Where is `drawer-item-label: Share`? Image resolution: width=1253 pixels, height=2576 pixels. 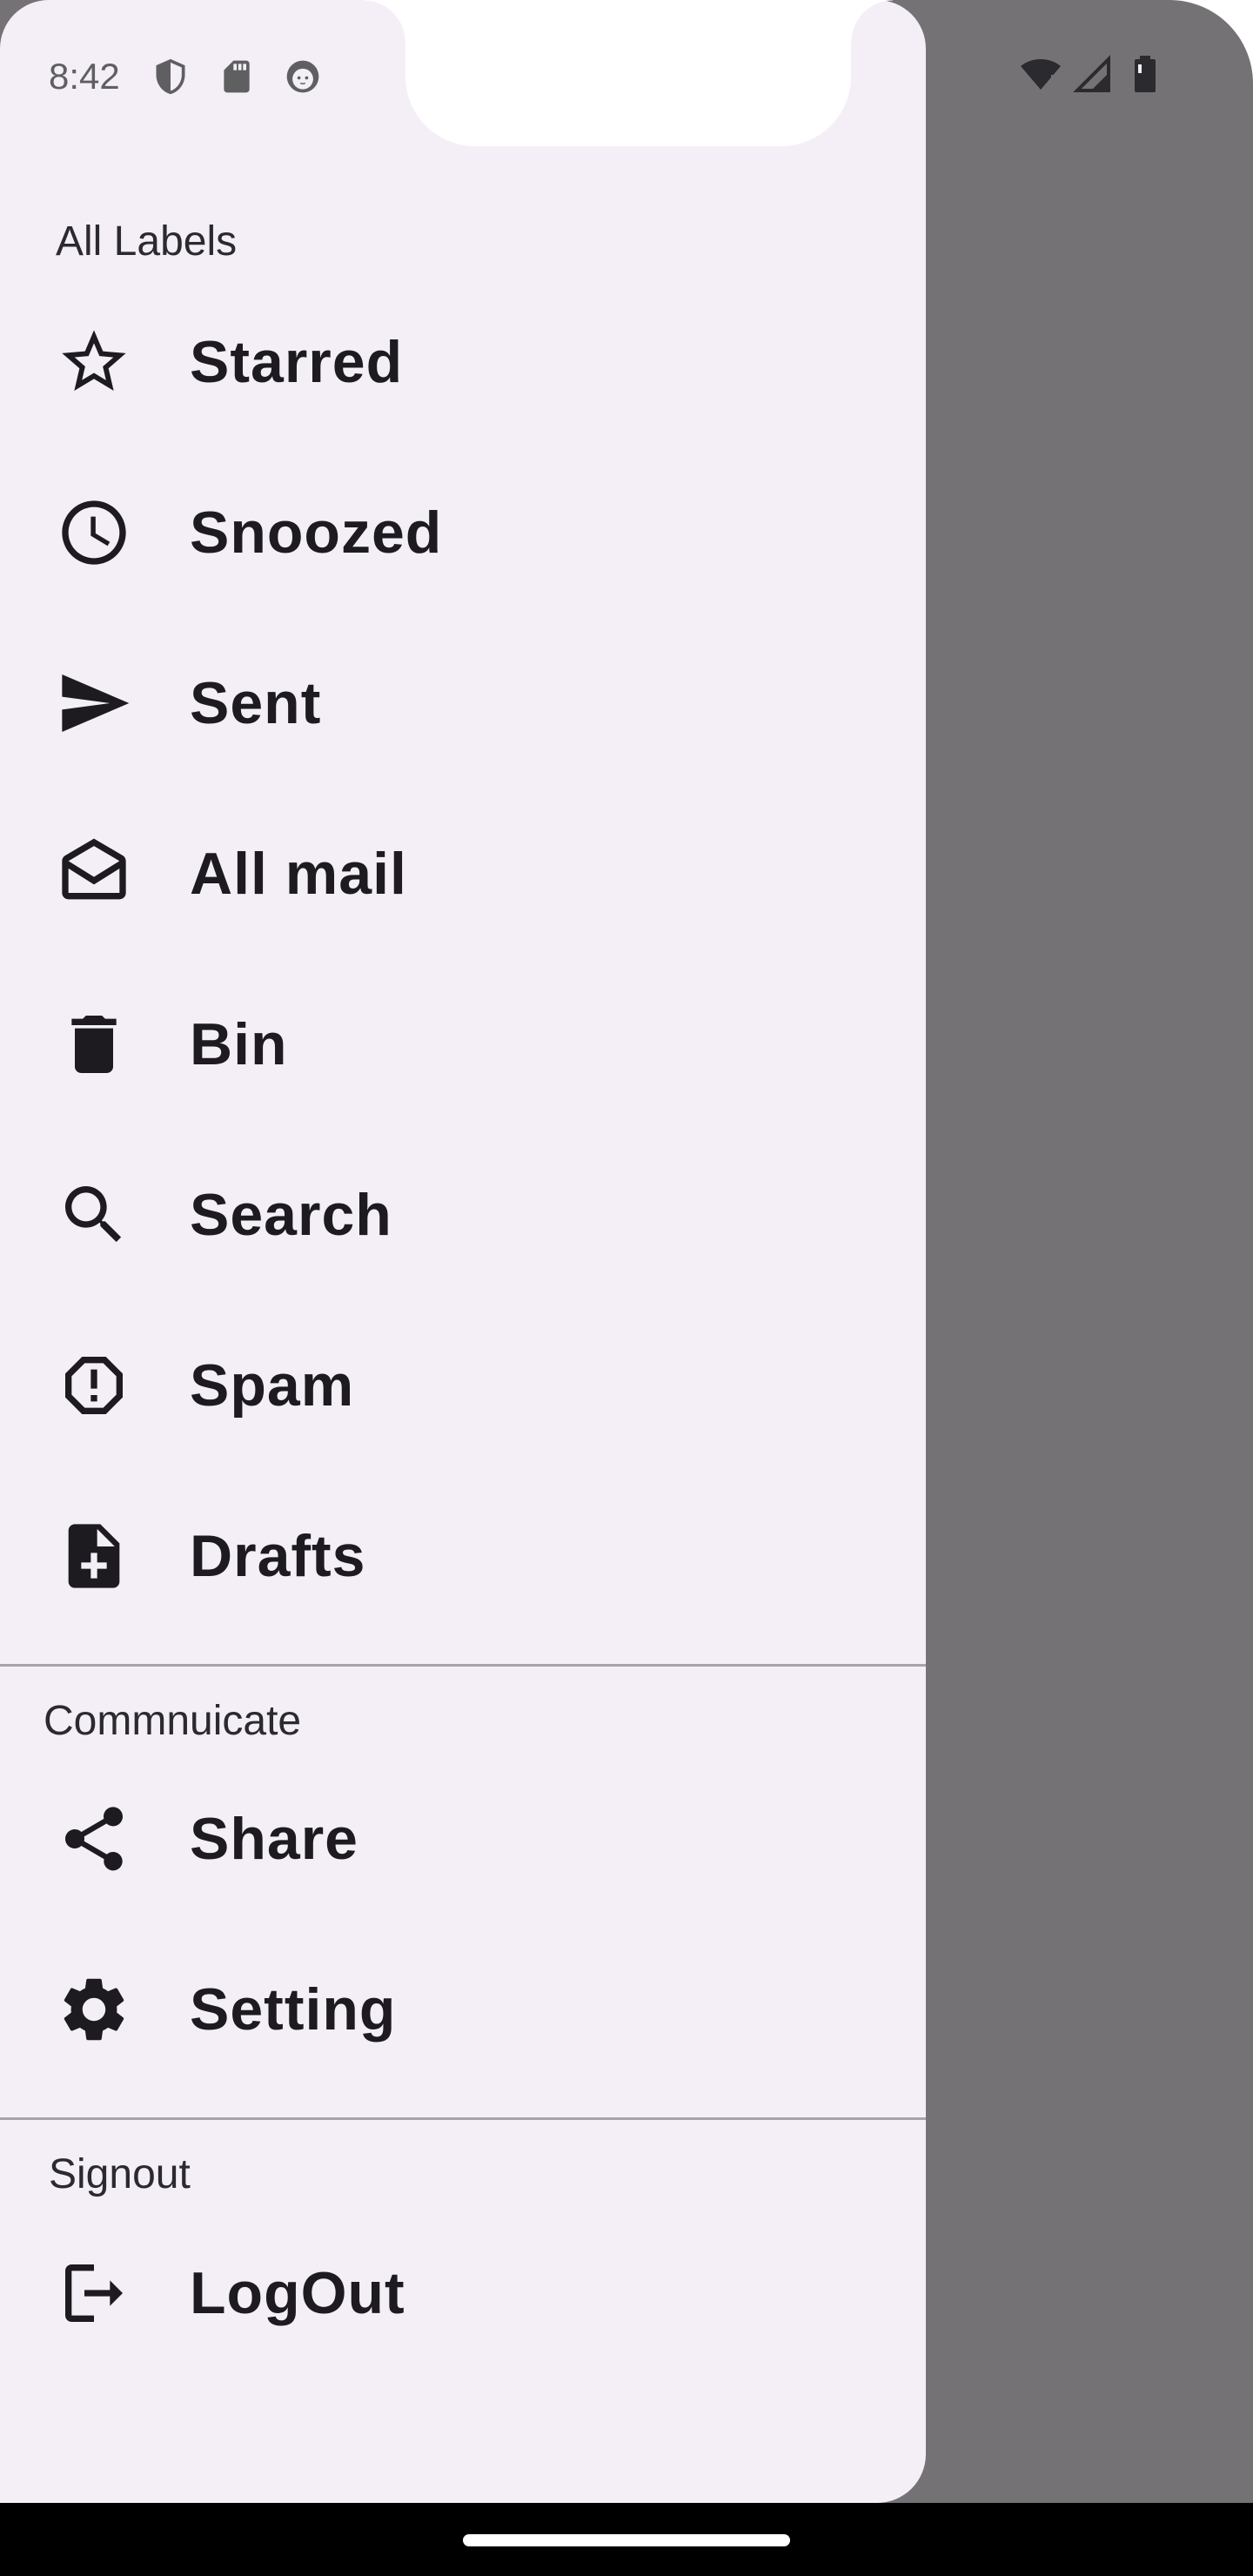
drawer-item-label: Share is located at coordinates (274, 1839).